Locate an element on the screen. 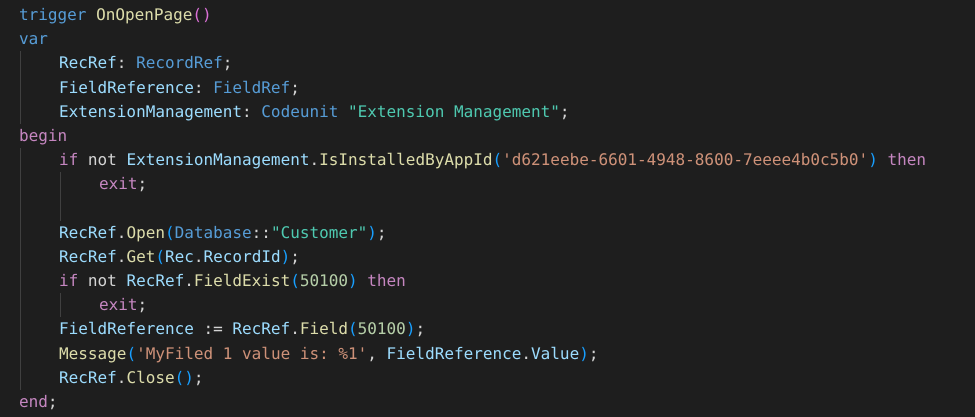  code-line: ExtensionManagement: Codeunit "Extension Management"; is located at coordinates (314, 111).